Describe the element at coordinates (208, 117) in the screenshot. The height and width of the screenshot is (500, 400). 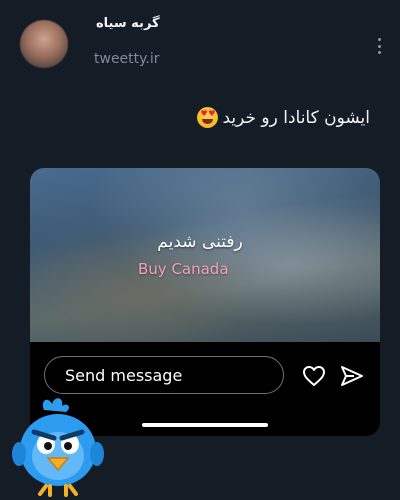
I see `heart-eyes-emoji-icon` at that location.